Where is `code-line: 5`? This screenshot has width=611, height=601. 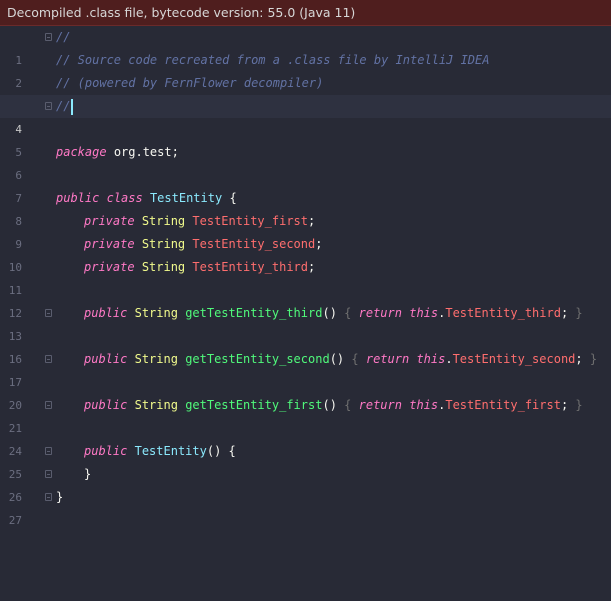 code-line: 5 is located at coordinates (305, 138).